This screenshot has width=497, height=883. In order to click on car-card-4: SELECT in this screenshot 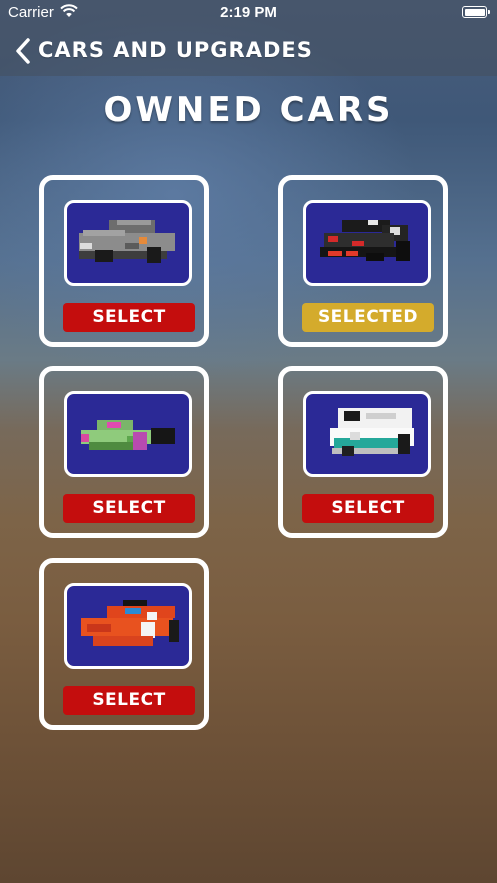, I will do `click(363, 452)`.